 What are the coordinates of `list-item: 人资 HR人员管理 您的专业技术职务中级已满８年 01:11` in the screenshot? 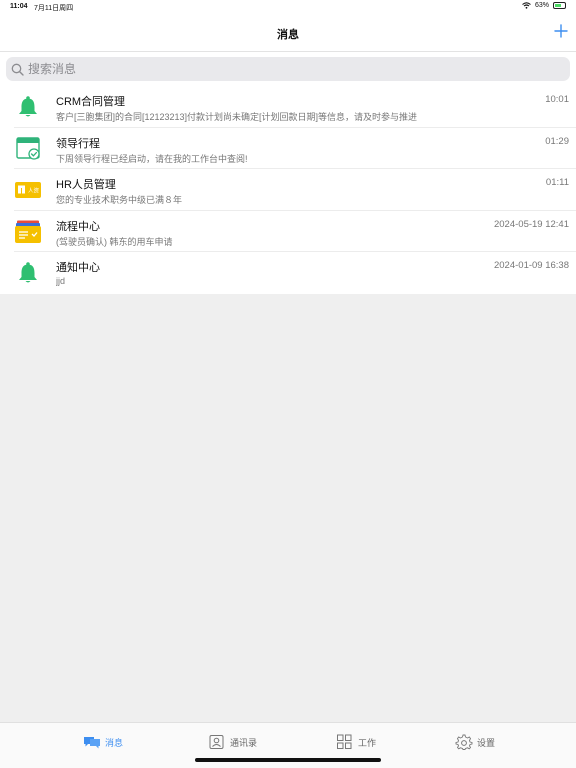 It's located at (288, 190).